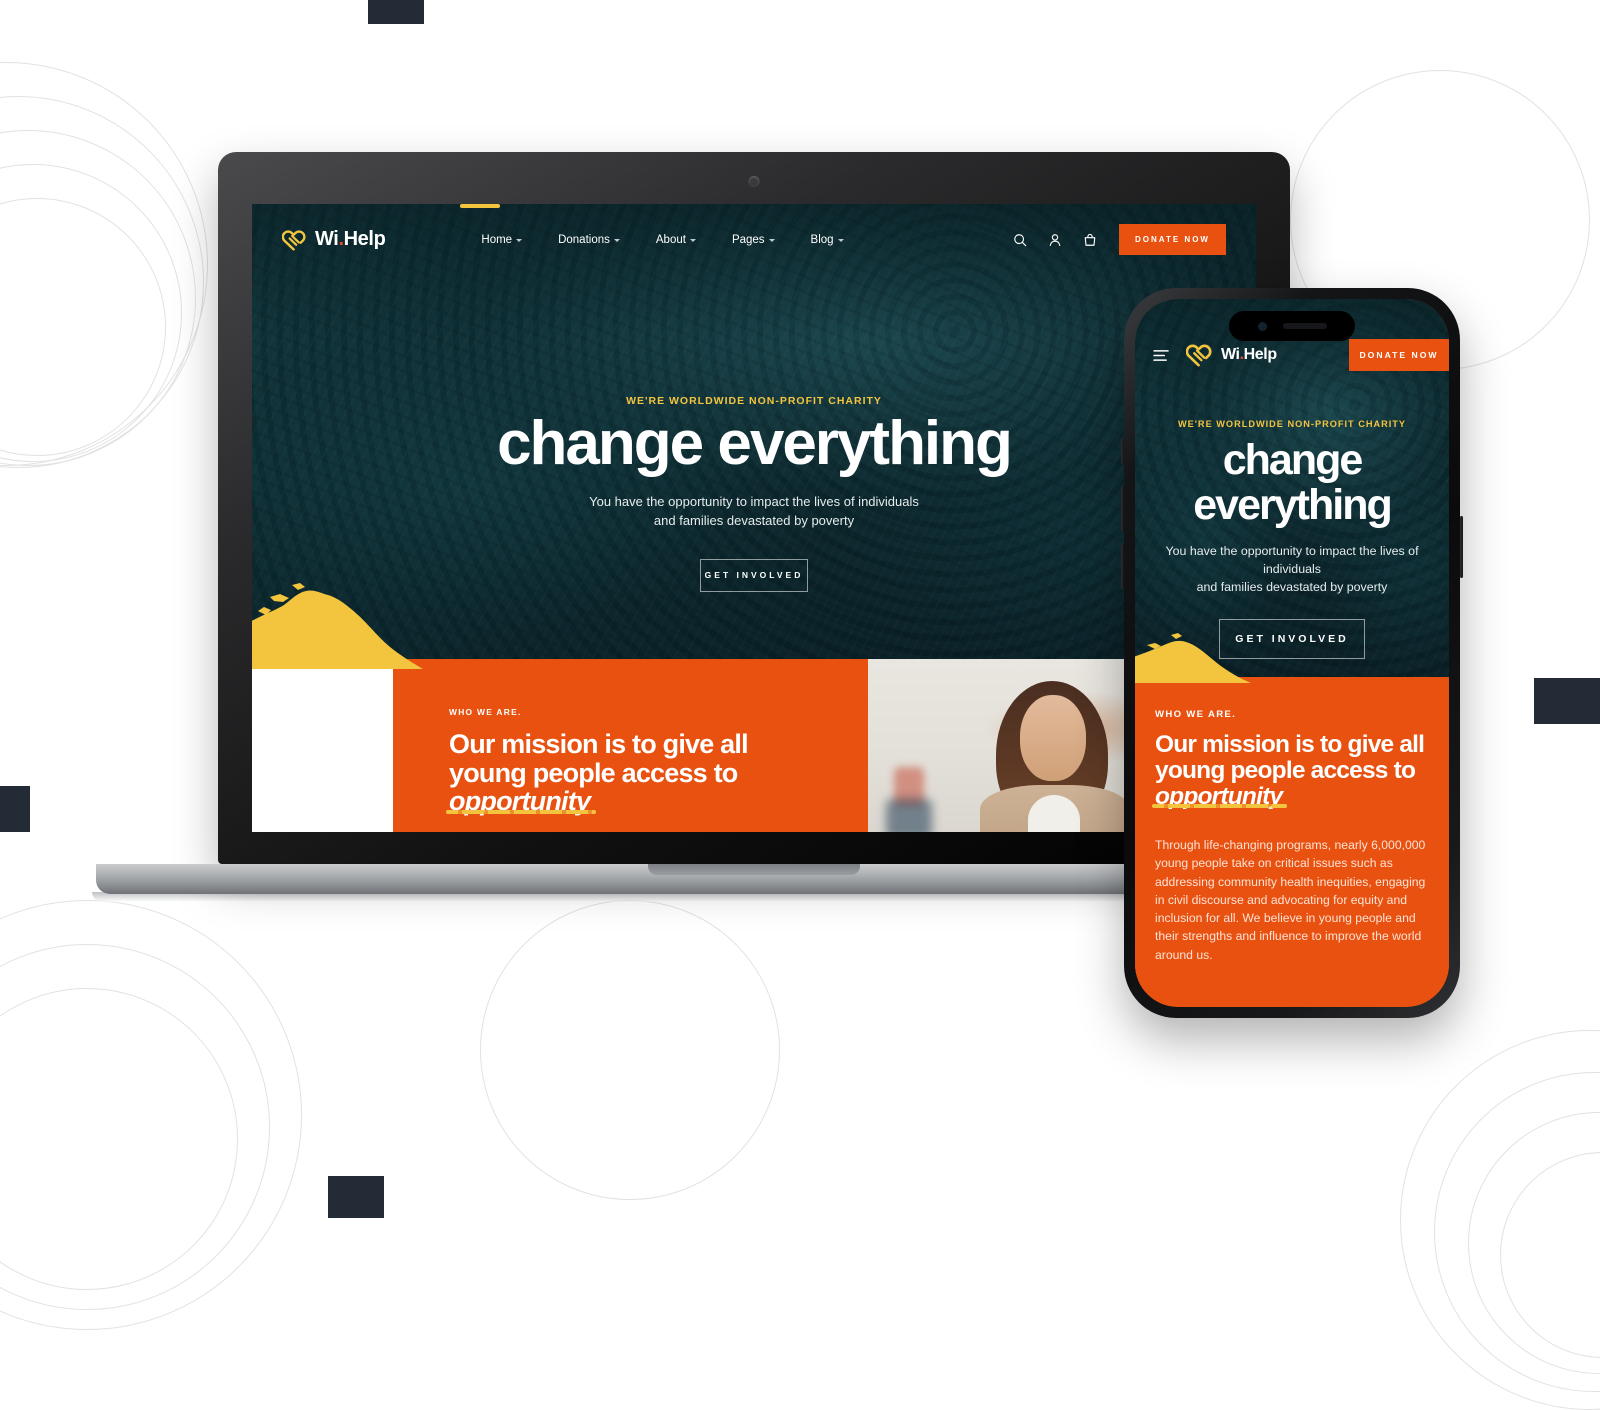 The width and height of the screenshot is (1600, 1410). What do you see at coordinates (589, 240) in the screenshot?
I see `nav-item-donations: Donations` at bounding box center [589, 240].